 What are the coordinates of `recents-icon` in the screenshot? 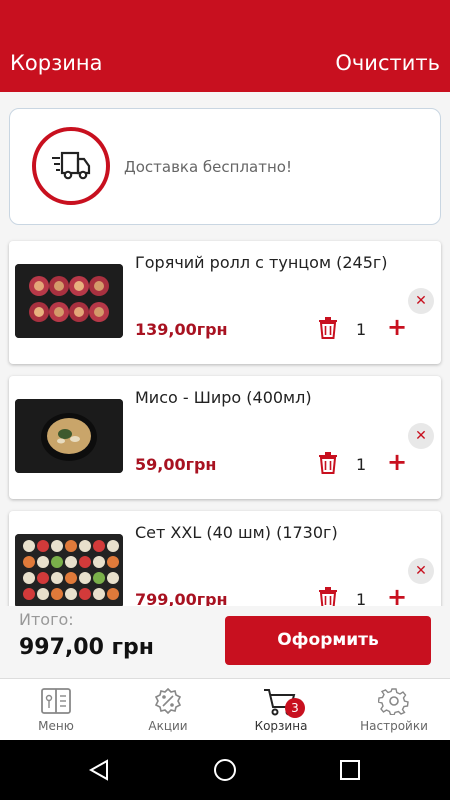 It's located at (350, 770).